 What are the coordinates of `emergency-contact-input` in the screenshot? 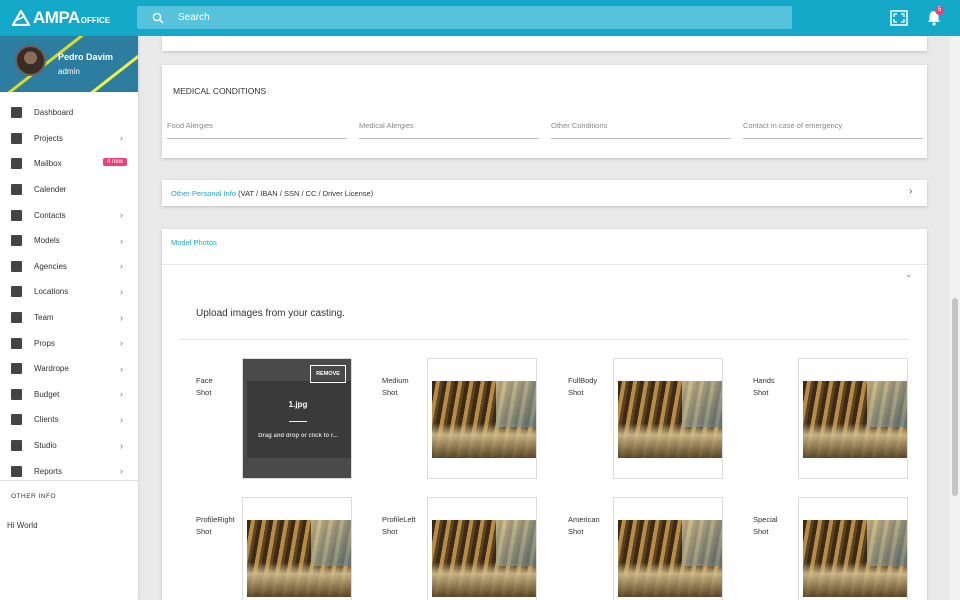 It's located at (833, 125).